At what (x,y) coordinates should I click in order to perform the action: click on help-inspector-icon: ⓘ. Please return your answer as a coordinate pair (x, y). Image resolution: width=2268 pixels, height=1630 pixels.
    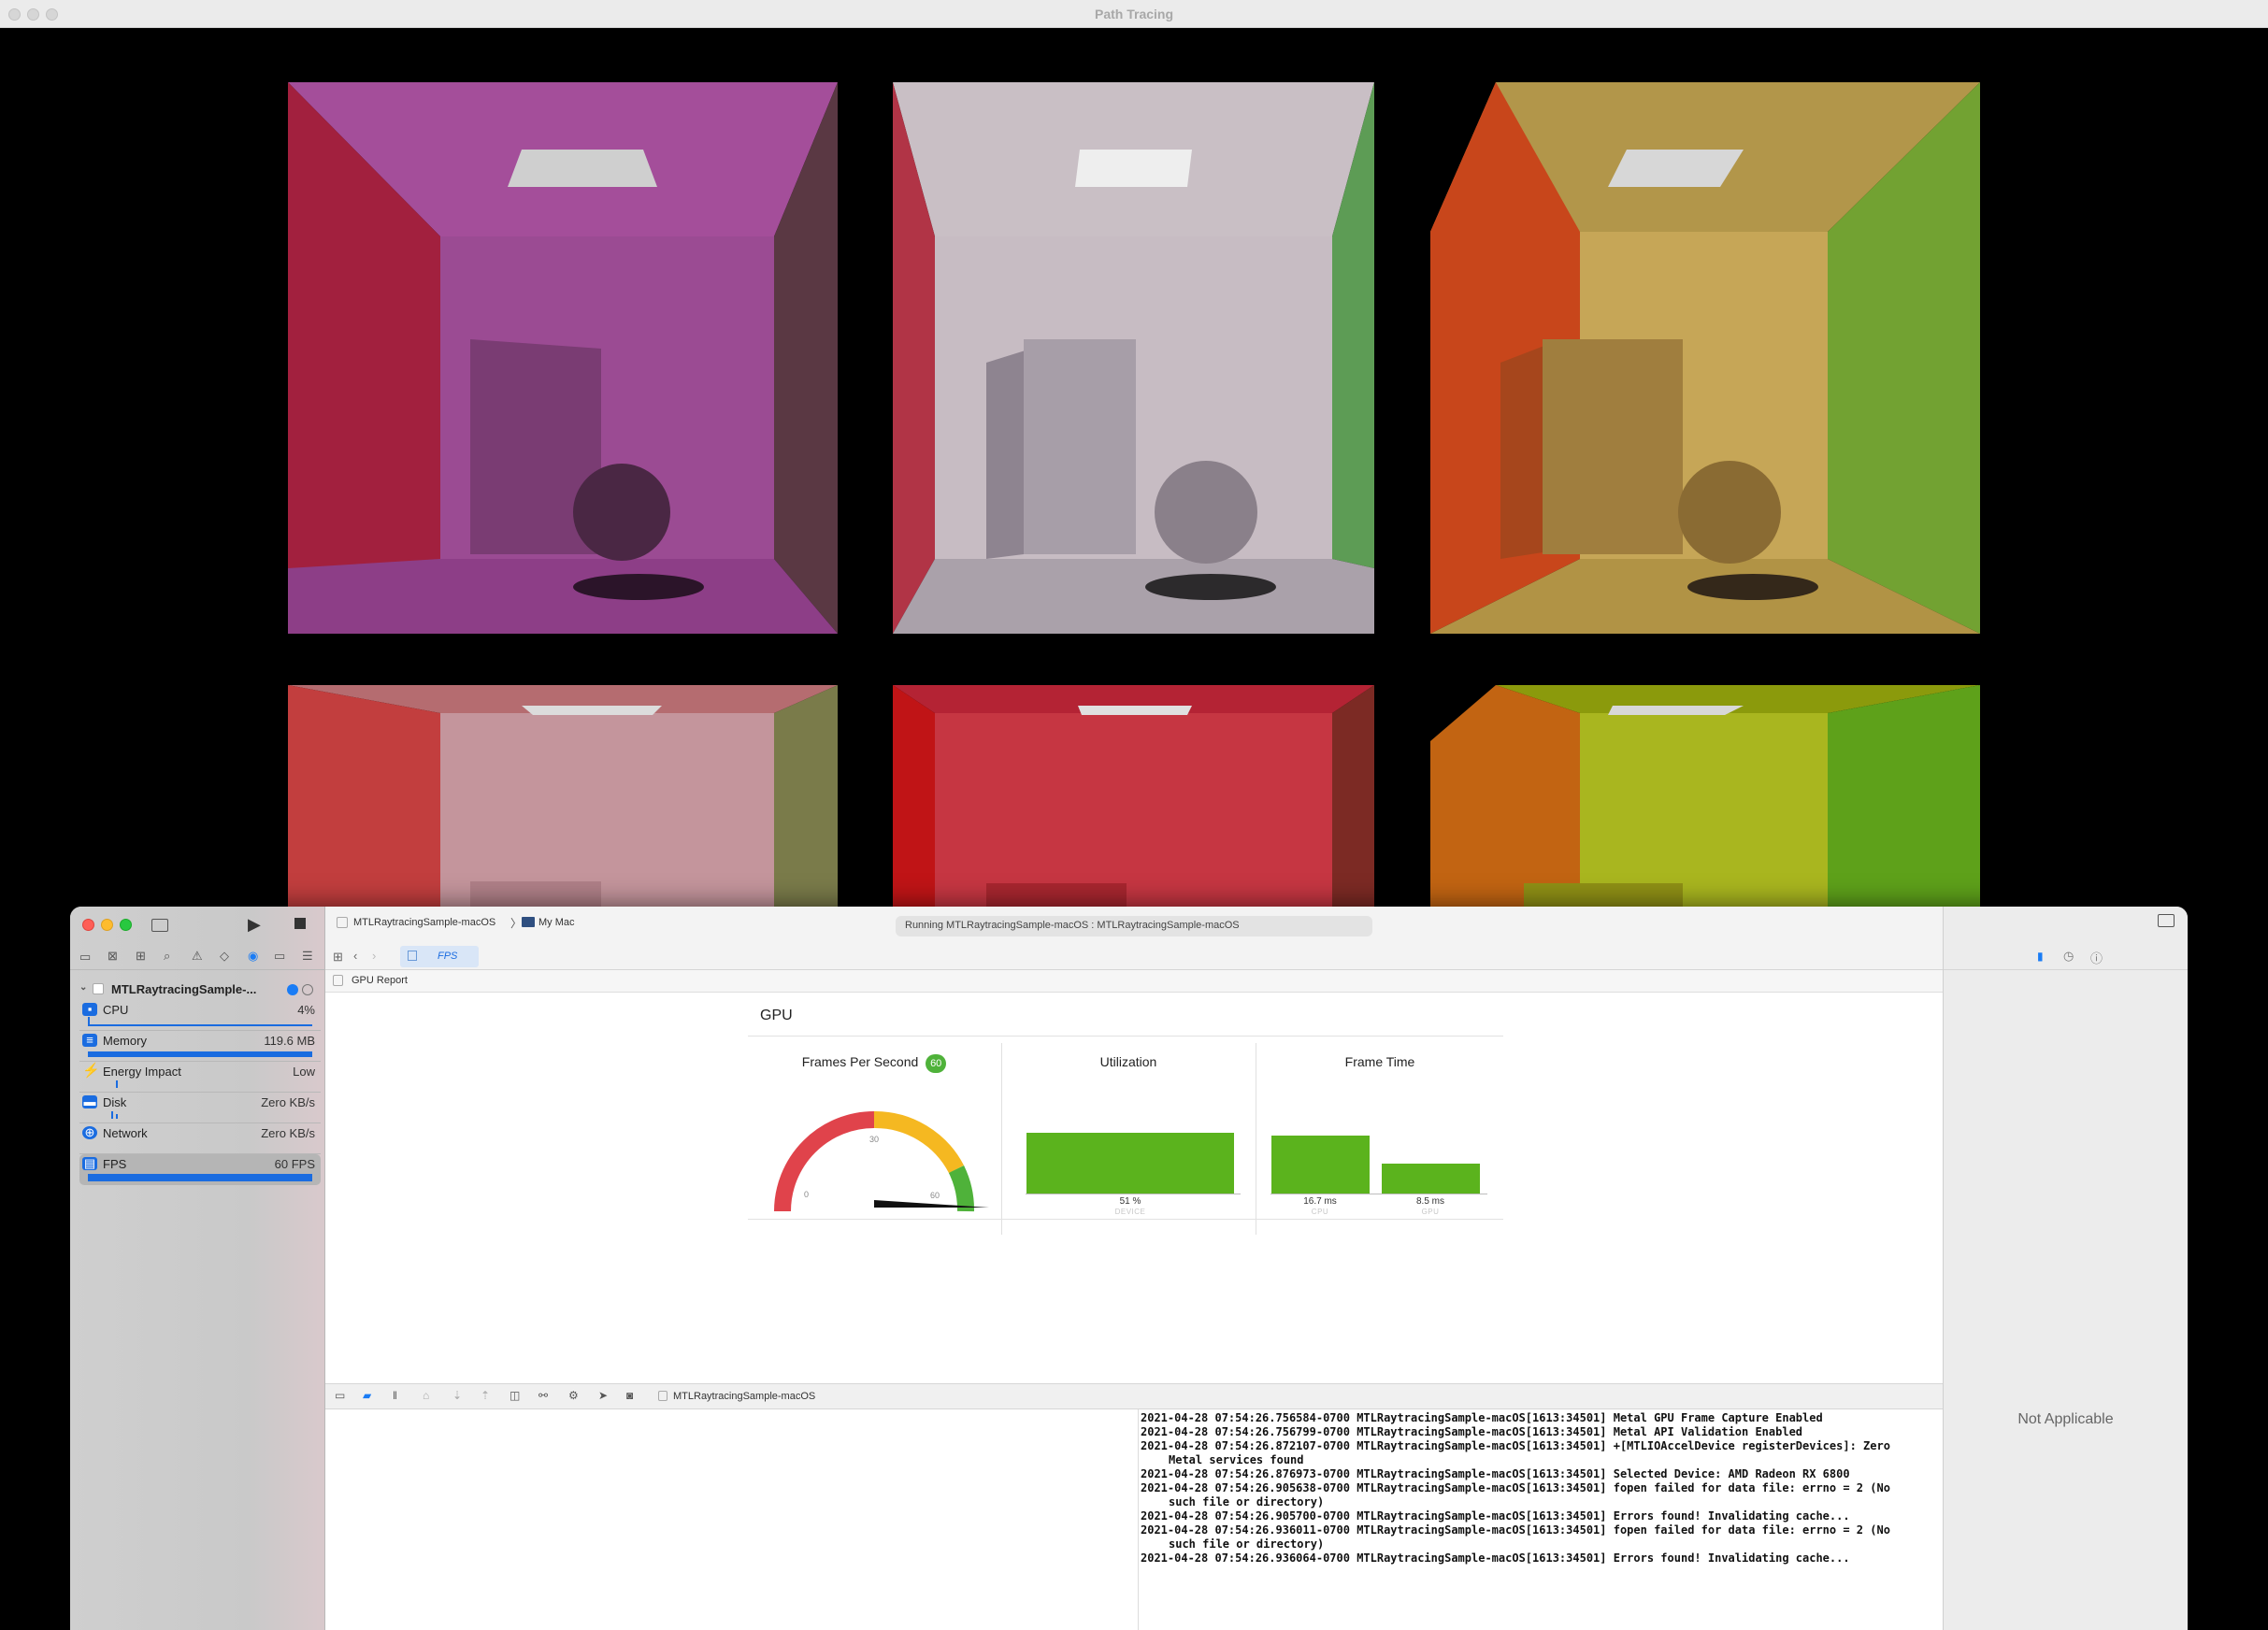
    Looking at the image, I should click on (2096, 957).